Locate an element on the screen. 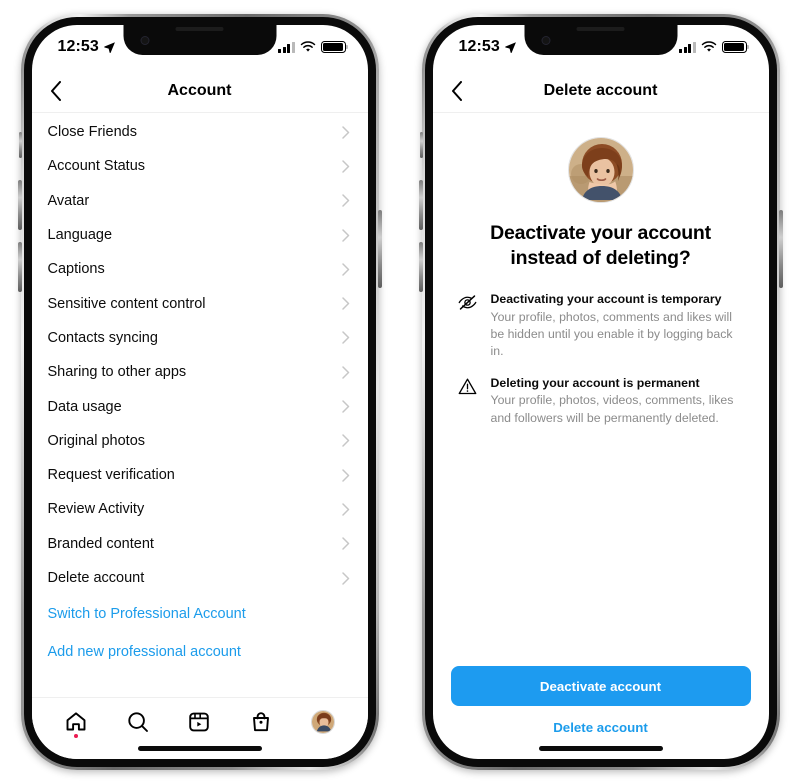 The height and width of the screenshot is (784, 800). bullet-heading: Deleting your account is permanent is located at coordinates (595, 382).